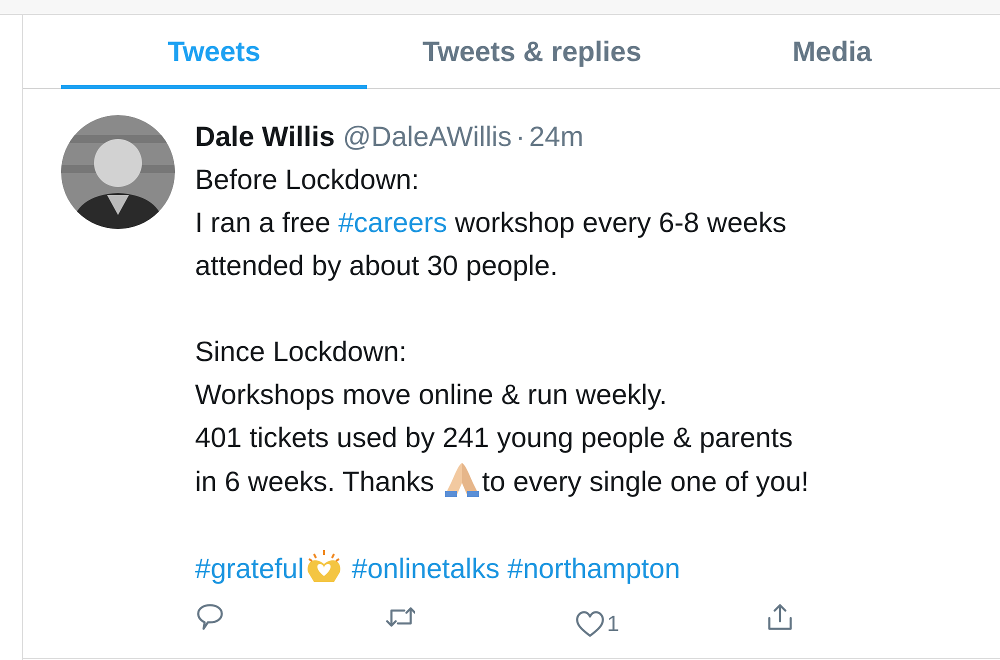  I want to click on hashtag-link: #northampton, so click(593, 568).